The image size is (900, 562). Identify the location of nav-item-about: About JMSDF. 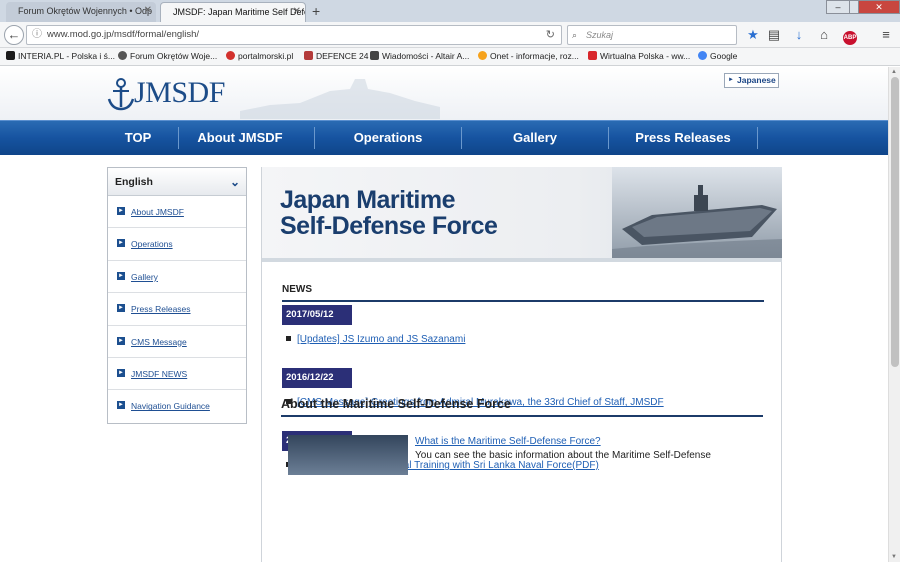
(240, 138).